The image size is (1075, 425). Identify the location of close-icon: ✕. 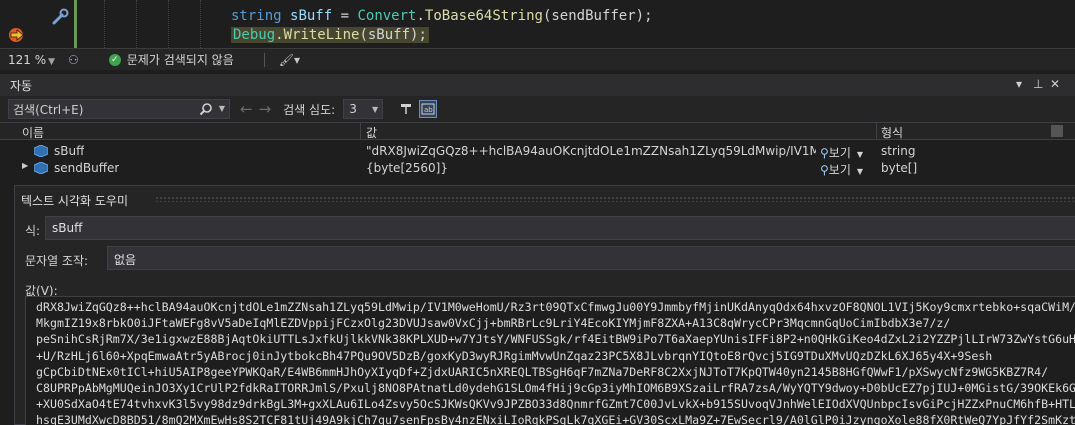
(1055, 84).